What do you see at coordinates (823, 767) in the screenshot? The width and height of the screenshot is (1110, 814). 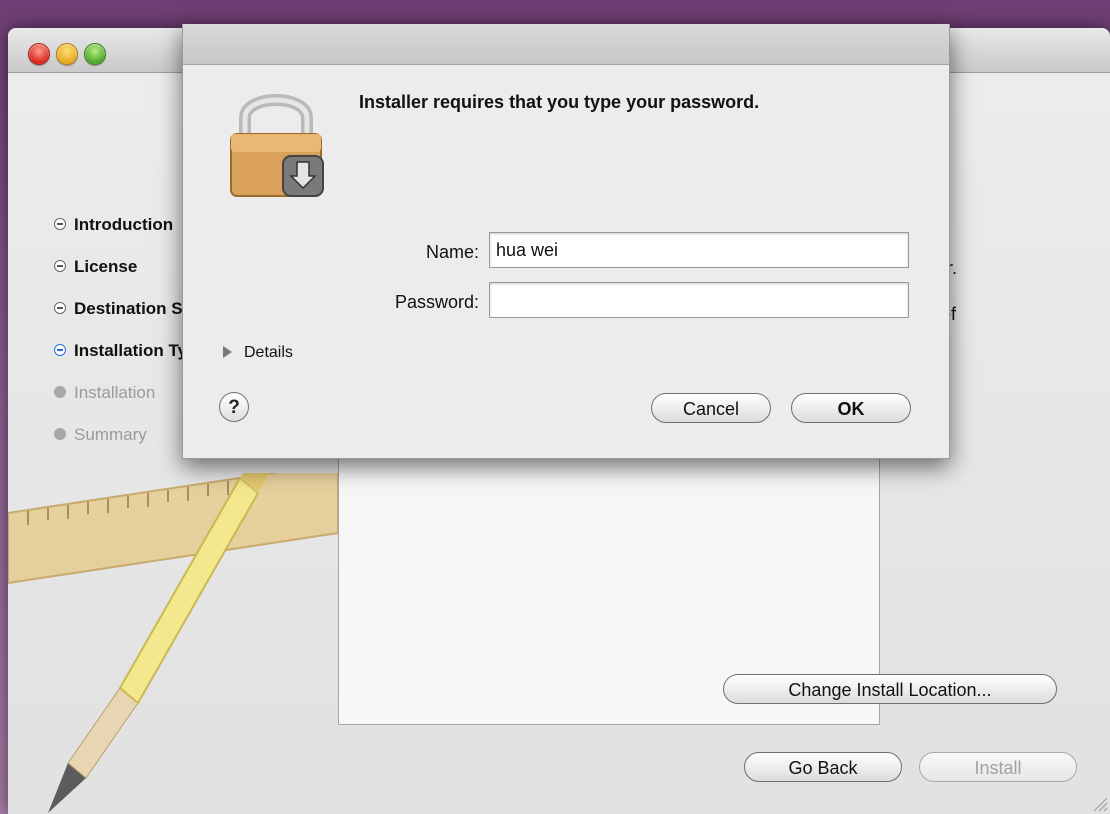 I see `go-back-button: Go Back` at bounding box center [823, 767].